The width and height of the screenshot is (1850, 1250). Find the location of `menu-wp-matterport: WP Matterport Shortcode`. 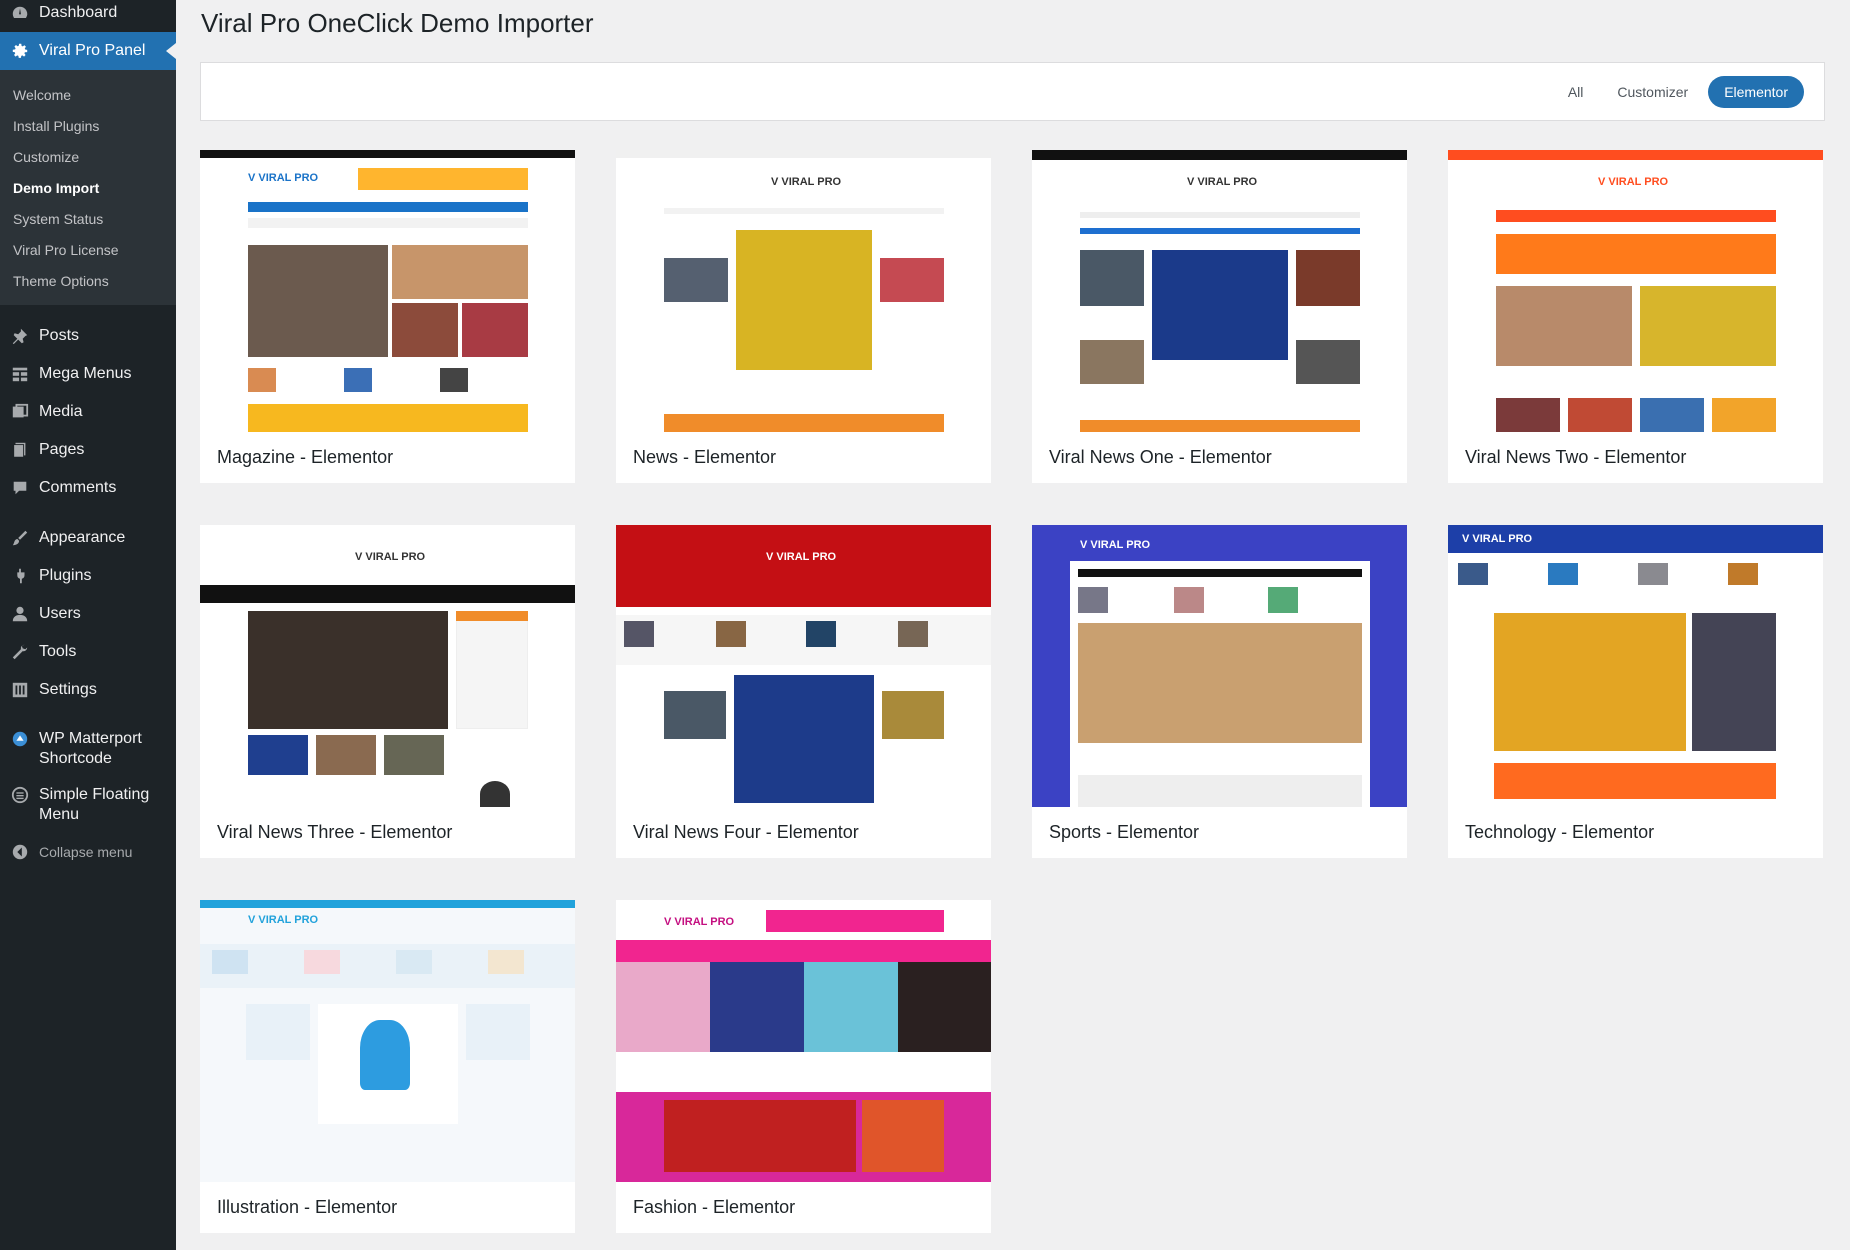

menu-wp-matterport: WP Matterport Shortcode is located at coordinates (88, 749).